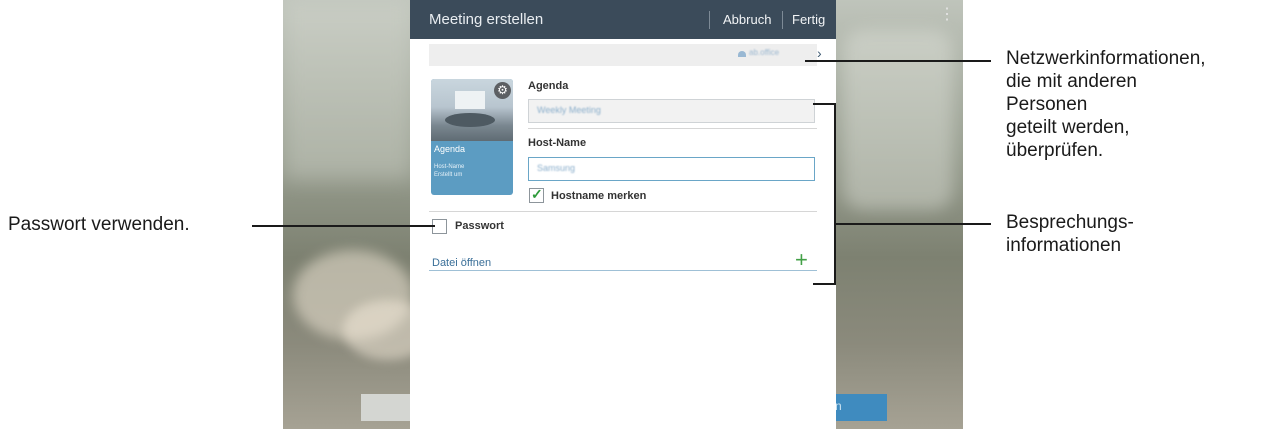  What do you see at coordinates (548, 86) in the screenshot?
I see `agenda-label: Agenda` at bounding box center [548, 86].